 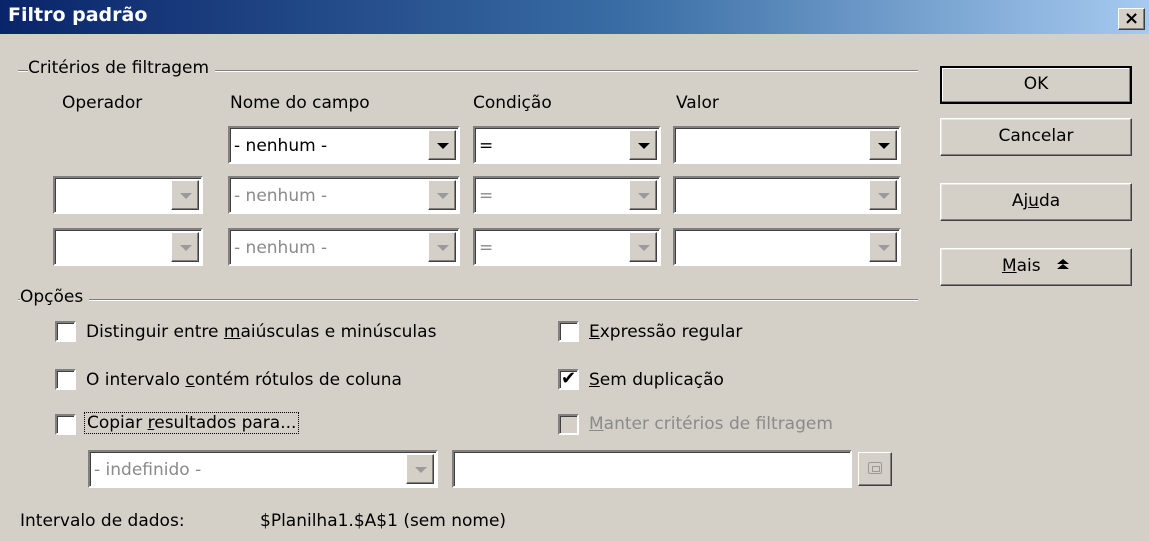 What do you see at coordinates (1036, 137) in the screenshot?
I see `cancel-button: Cancelar` at bounding box center [1036, 137].